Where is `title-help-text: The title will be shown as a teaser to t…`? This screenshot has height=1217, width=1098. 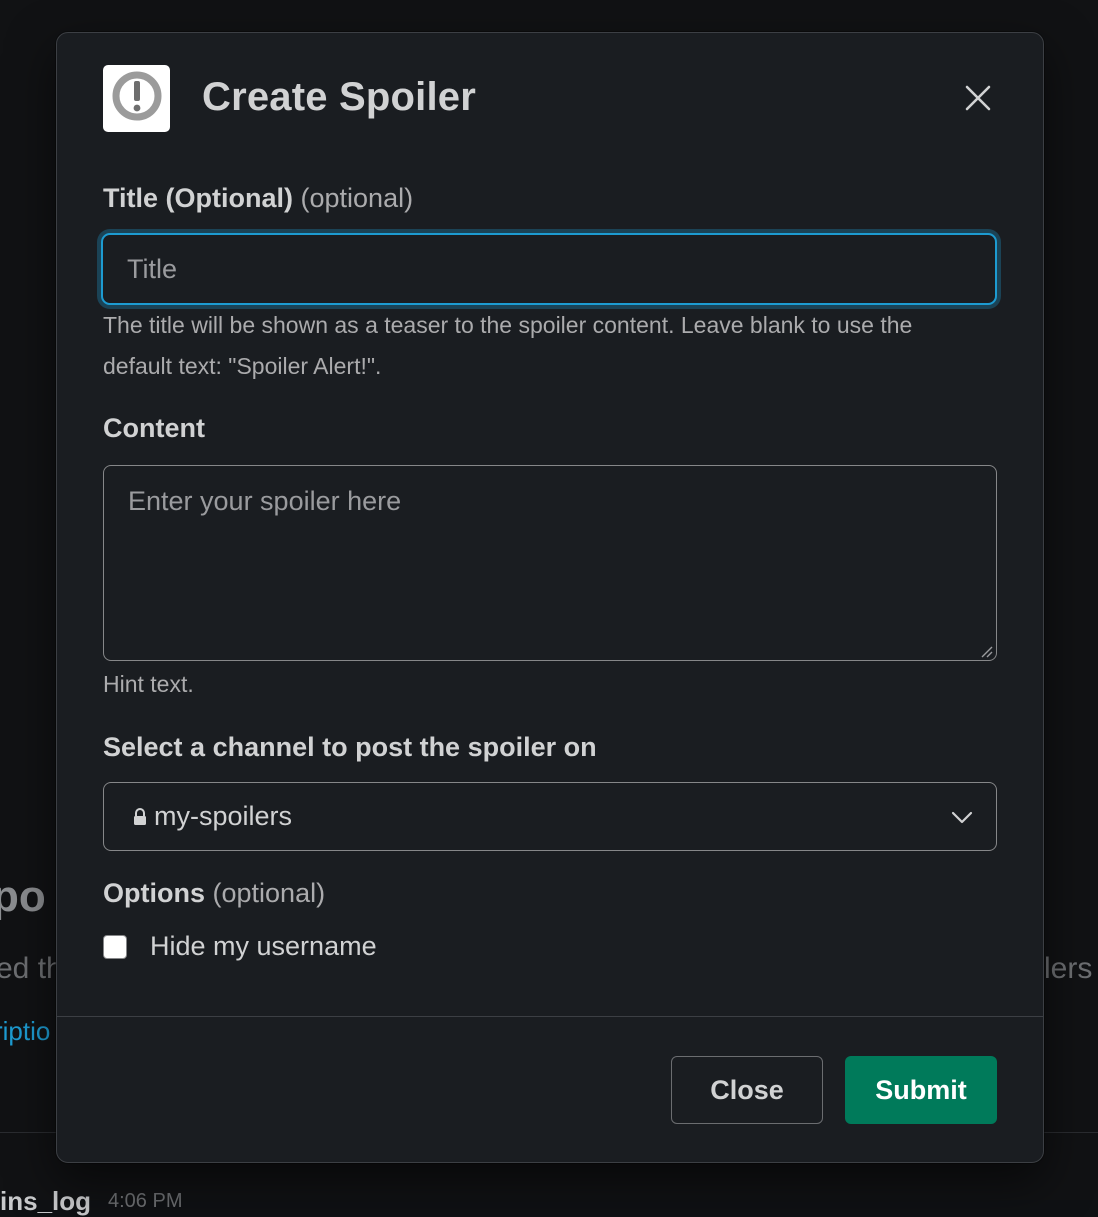
title-help-text: The title will be shown as a teaser to t… is located at coordinates (508, 345).